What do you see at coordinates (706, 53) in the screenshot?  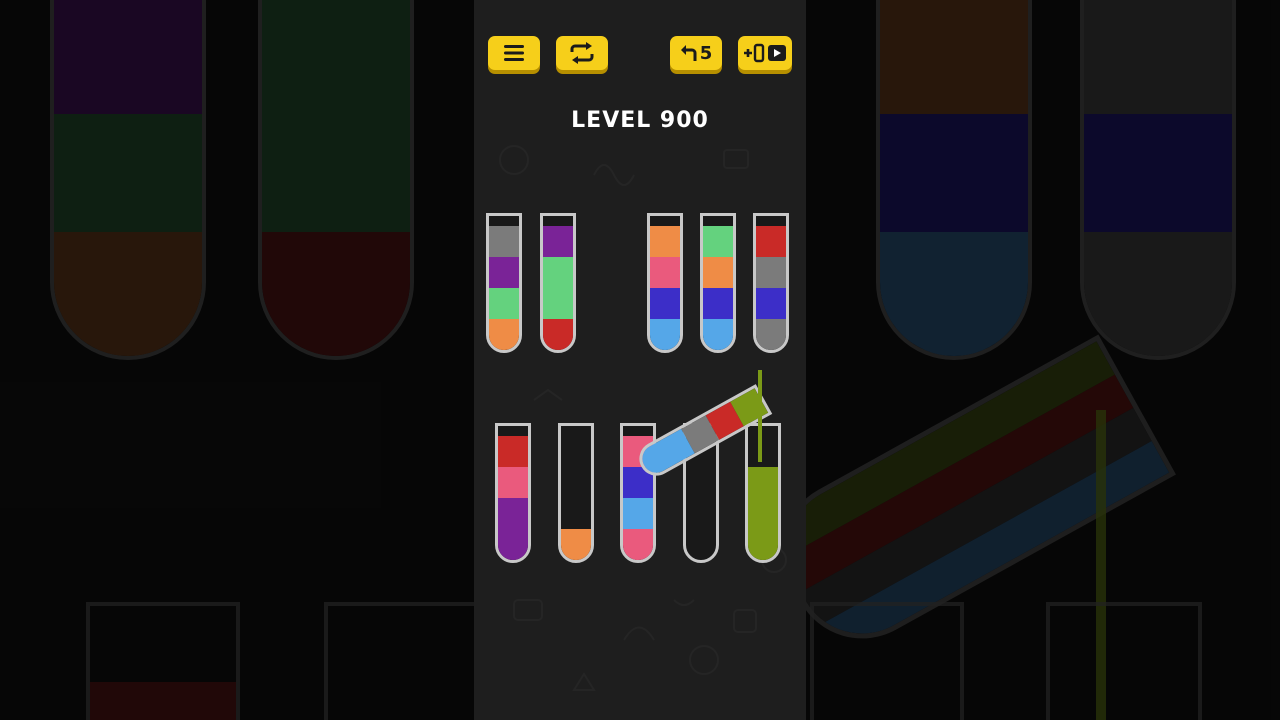 I see `undo-count: 5` at bounding box center [706, 53].